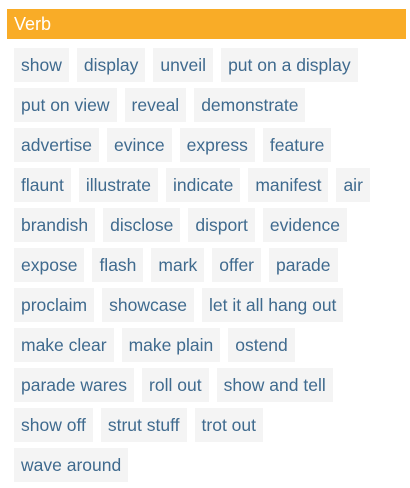 The image size is (410, 488). What do you see at coordinates (203, 185) in the screenshot?
I see `synonym-chip: indicate` at bounding box center [203, 185].